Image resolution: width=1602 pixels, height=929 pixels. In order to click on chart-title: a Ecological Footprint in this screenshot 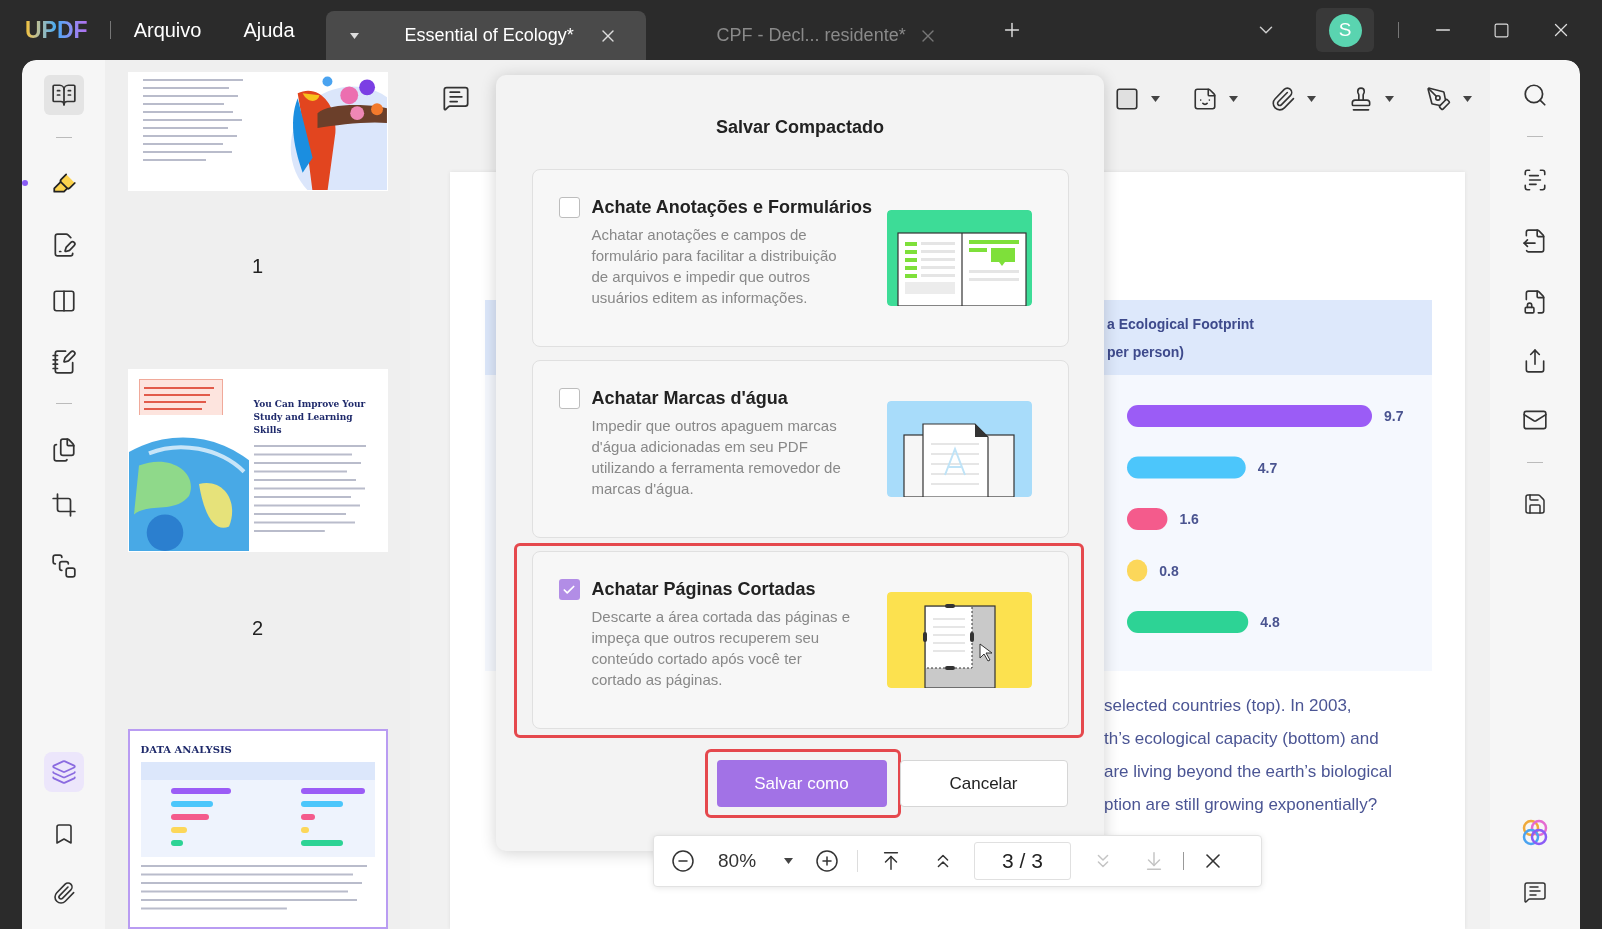, I will do `click(1181, 323)`.